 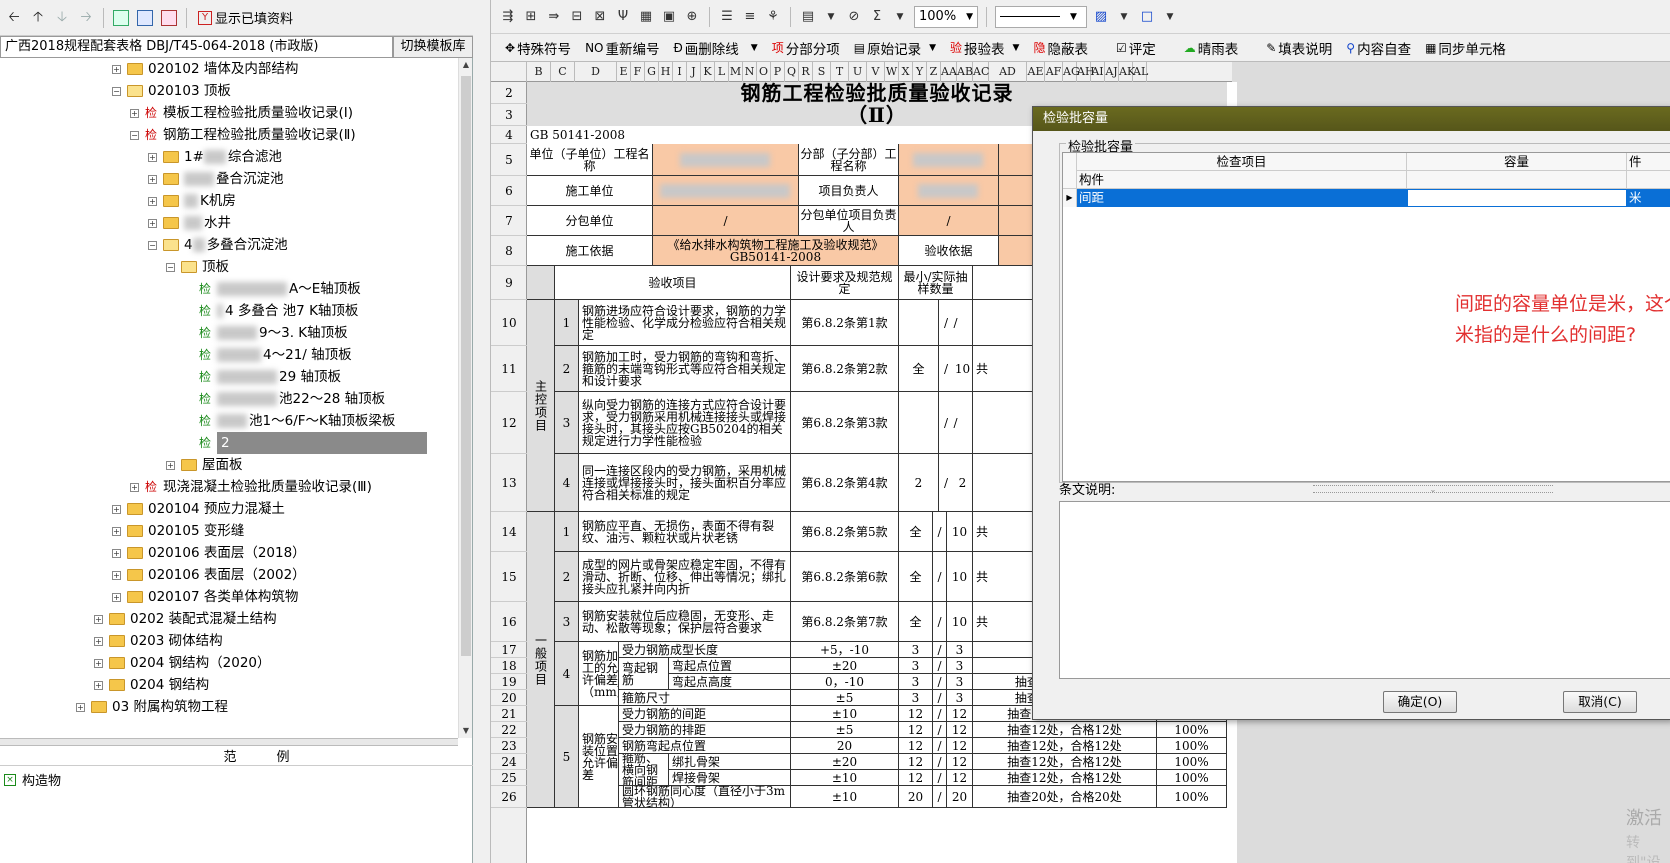 What do you see at coordinates (845, 532) in the screenshot?
I see `item-clause: 第6.8.2条第5款` at bounding box center [845, 532].